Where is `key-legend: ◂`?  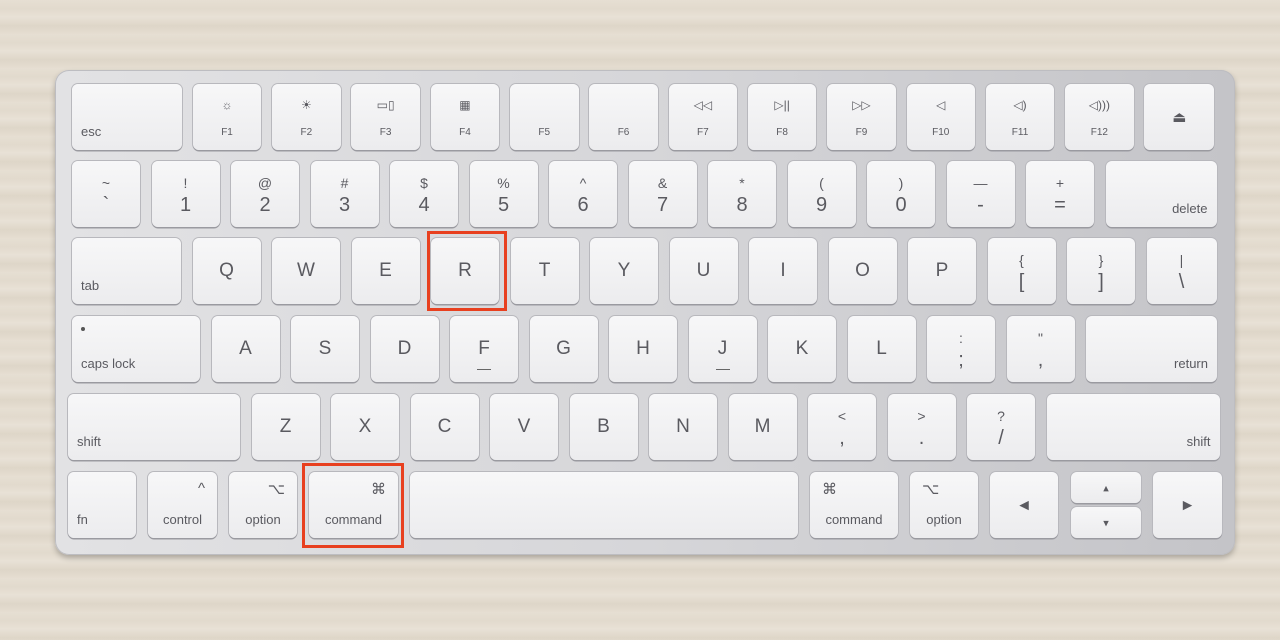
key-legend: ◂ is located at coordinates (1024, 505).